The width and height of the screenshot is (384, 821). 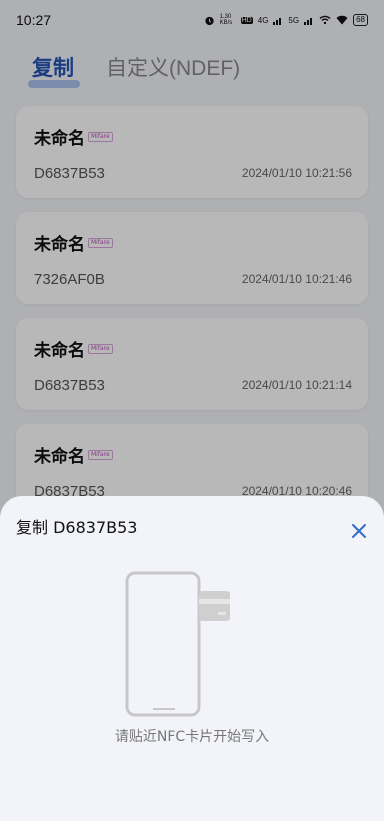 What do you see at coordinates (177, 644) in the screenshot?
I see `nfc-phone-illustration` at bounding box center [177, 644].